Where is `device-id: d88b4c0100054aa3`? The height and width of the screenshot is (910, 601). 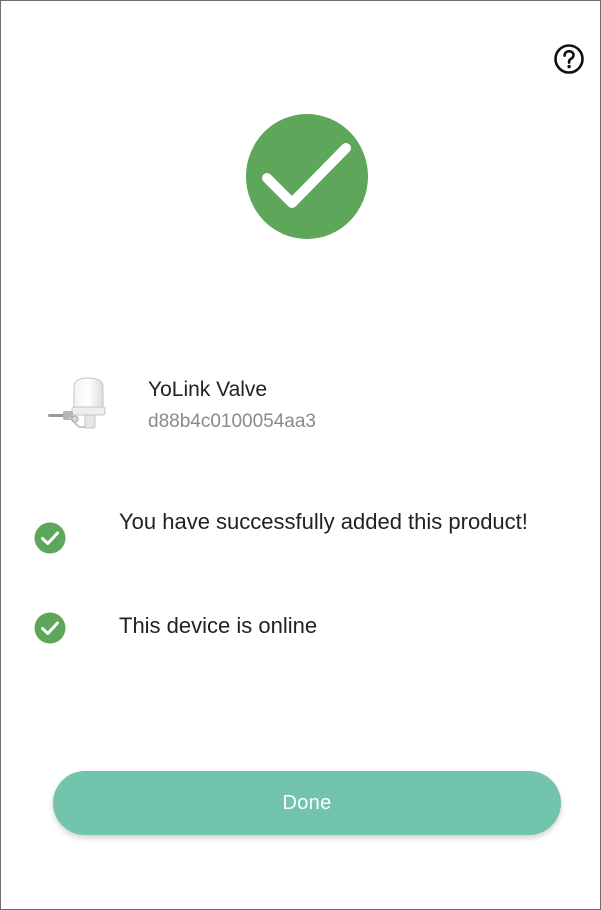 device-id: d88b4c0100054aa3 is located at coordinates (232, 421).